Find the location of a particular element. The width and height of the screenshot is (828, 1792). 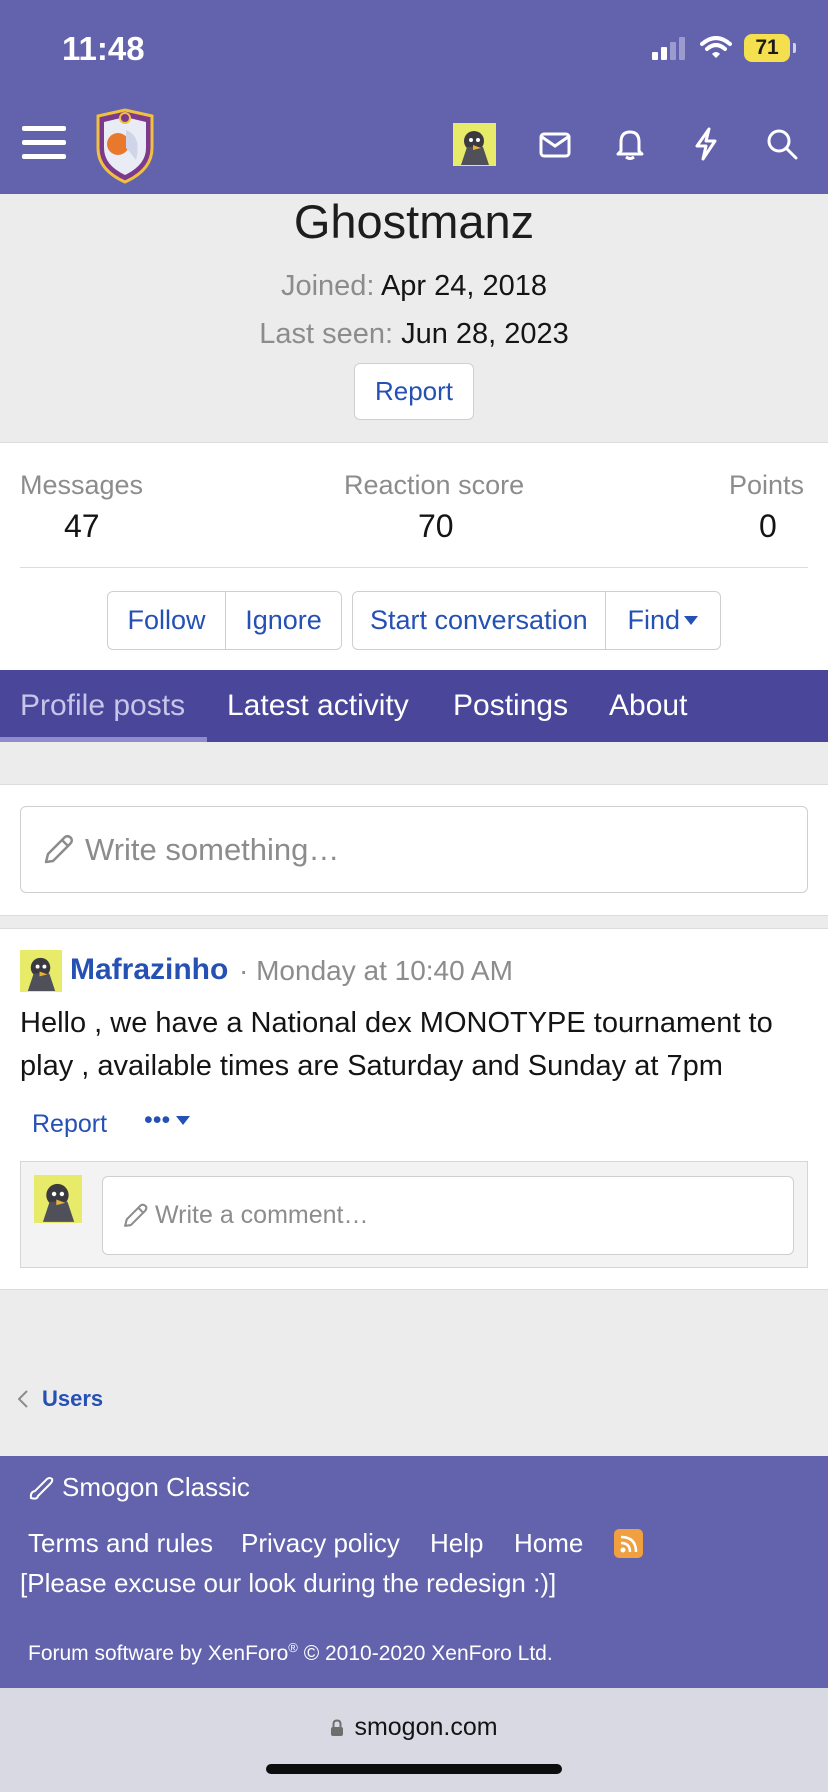

last-seen-line: Last seen: Jun 28, 2023 is located at coordinates (414, 334).